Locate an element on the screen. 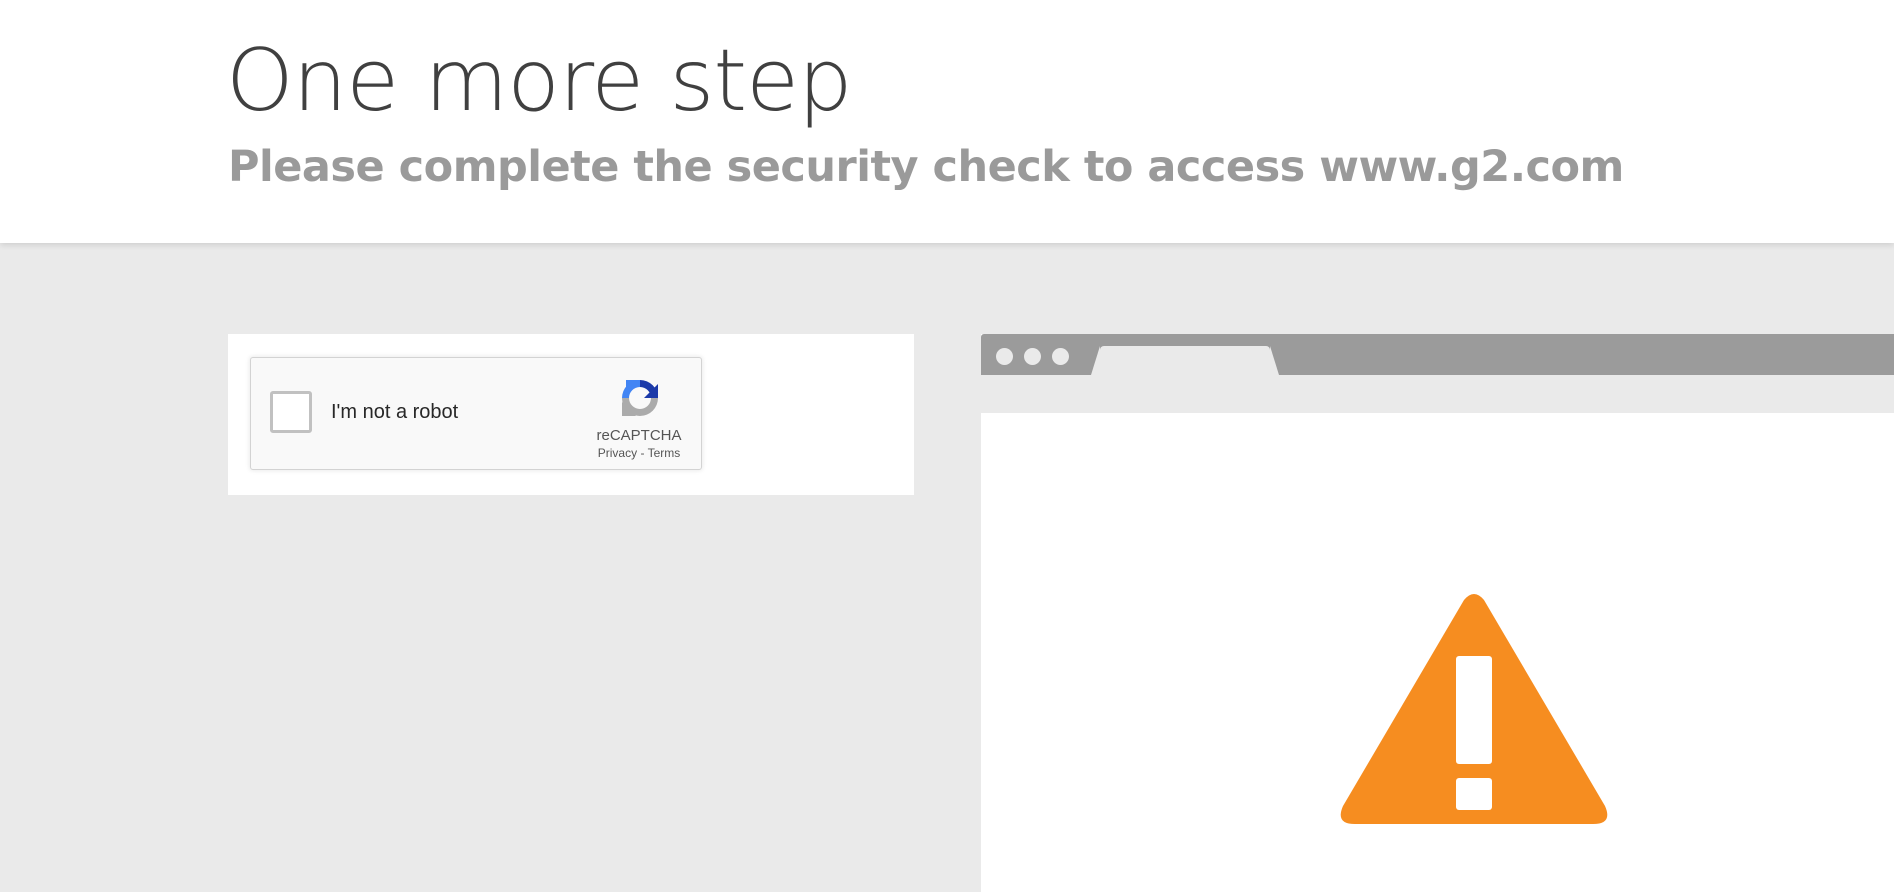 The height and width of the screenshot is (892, 1894). recaptcha-label: I'm not a robot is located at coordinates (395, 412).